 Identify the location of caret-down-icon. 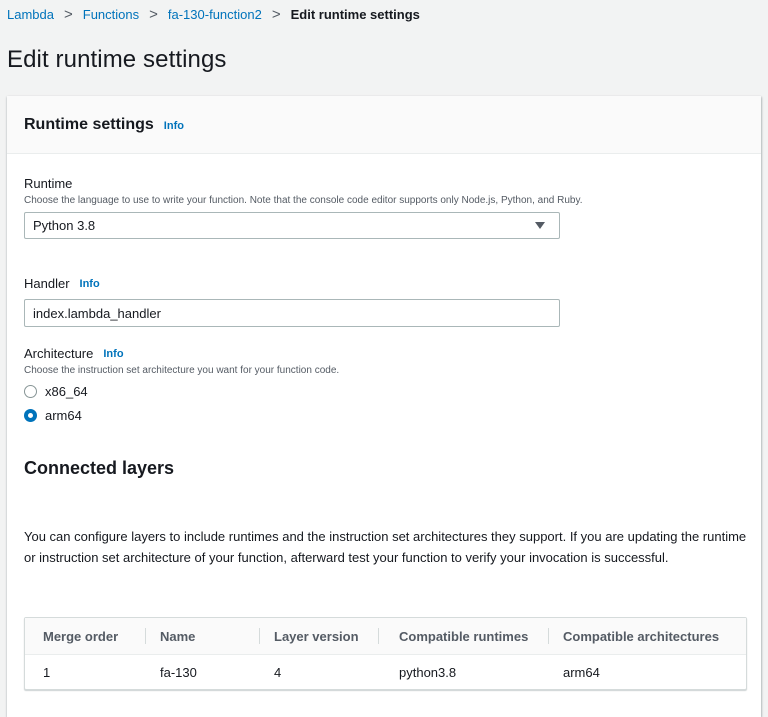
(540, 225).